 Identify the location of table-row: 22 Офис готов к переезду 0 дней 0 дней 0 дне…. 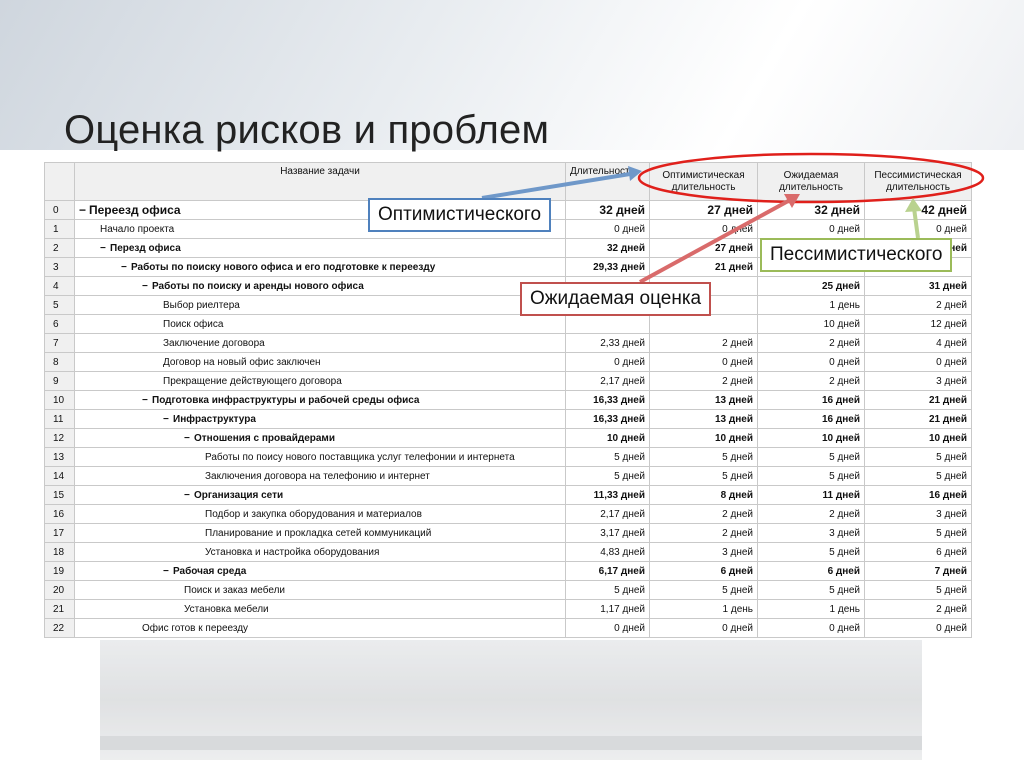
(508, 628).